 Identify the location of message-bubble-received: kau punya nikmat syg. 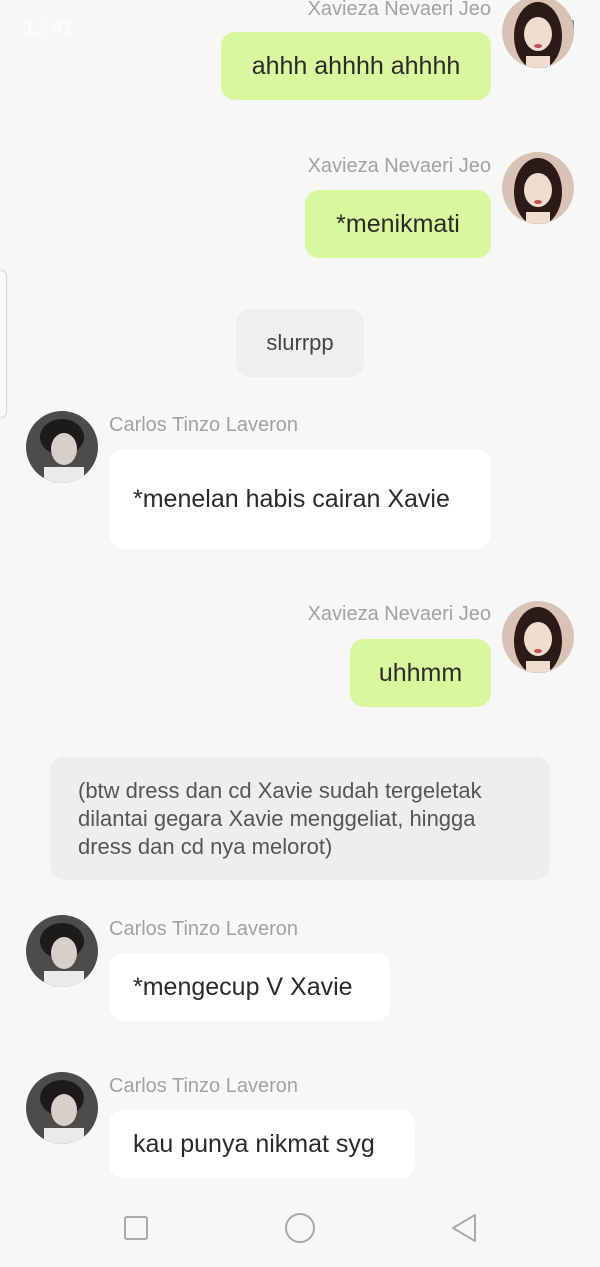
(262, 1144).